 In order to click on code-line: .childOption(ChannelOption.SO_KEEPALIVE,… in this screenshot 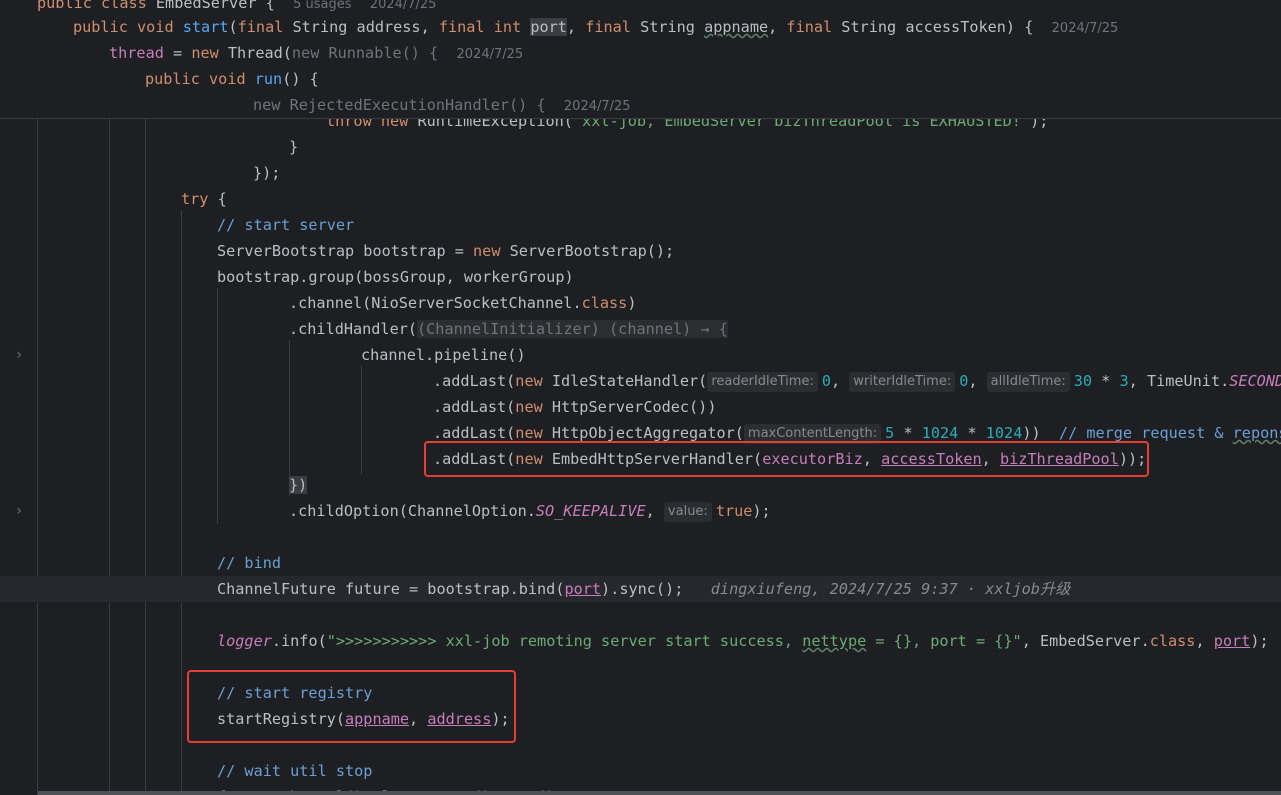, I will do `click(640, 511)`.